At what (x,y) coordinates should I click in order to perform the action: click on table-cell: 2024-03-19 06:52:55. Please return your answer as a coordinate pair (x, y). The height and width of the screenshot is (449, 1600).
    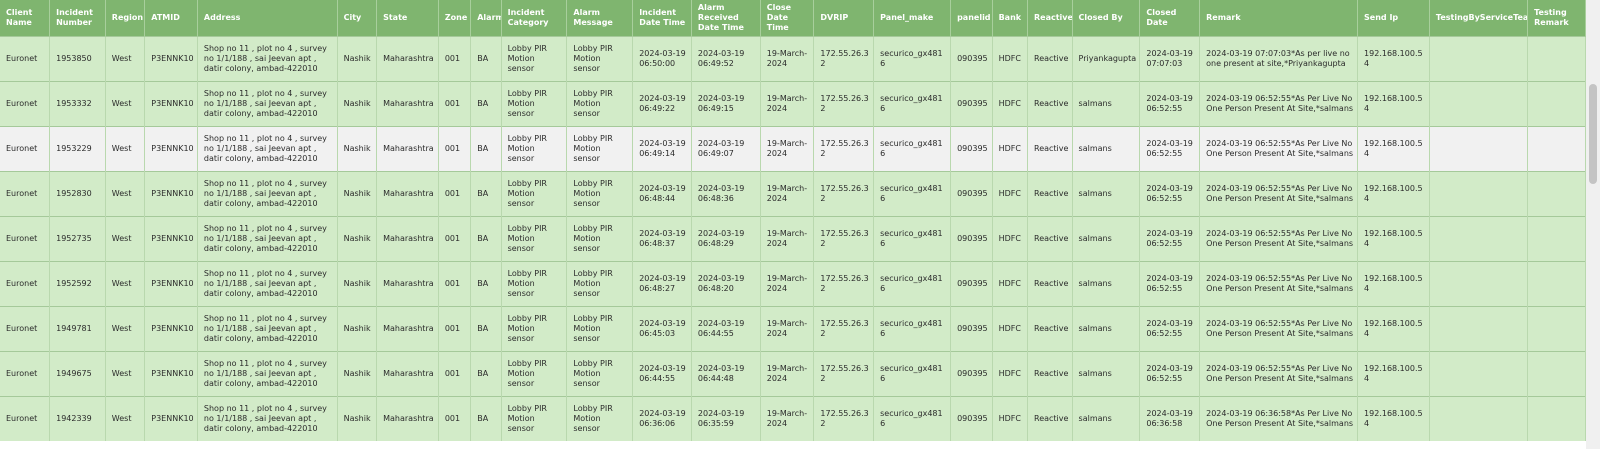
    Looking at the image, I should click on (1170, 374).